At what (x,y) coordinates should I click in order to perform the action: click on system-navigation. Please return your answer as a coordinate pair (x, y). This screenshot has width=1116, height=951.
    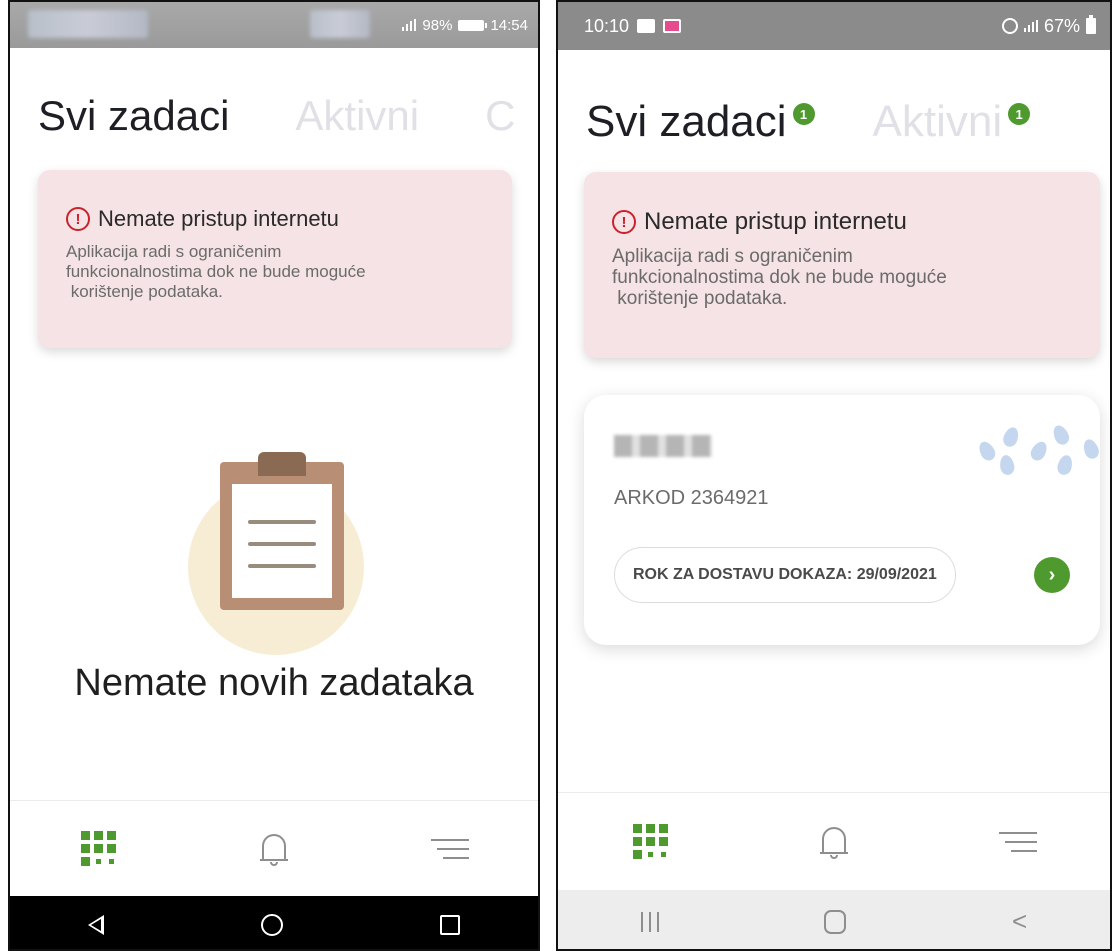
    Looking at the image, I should click on (274, 922).